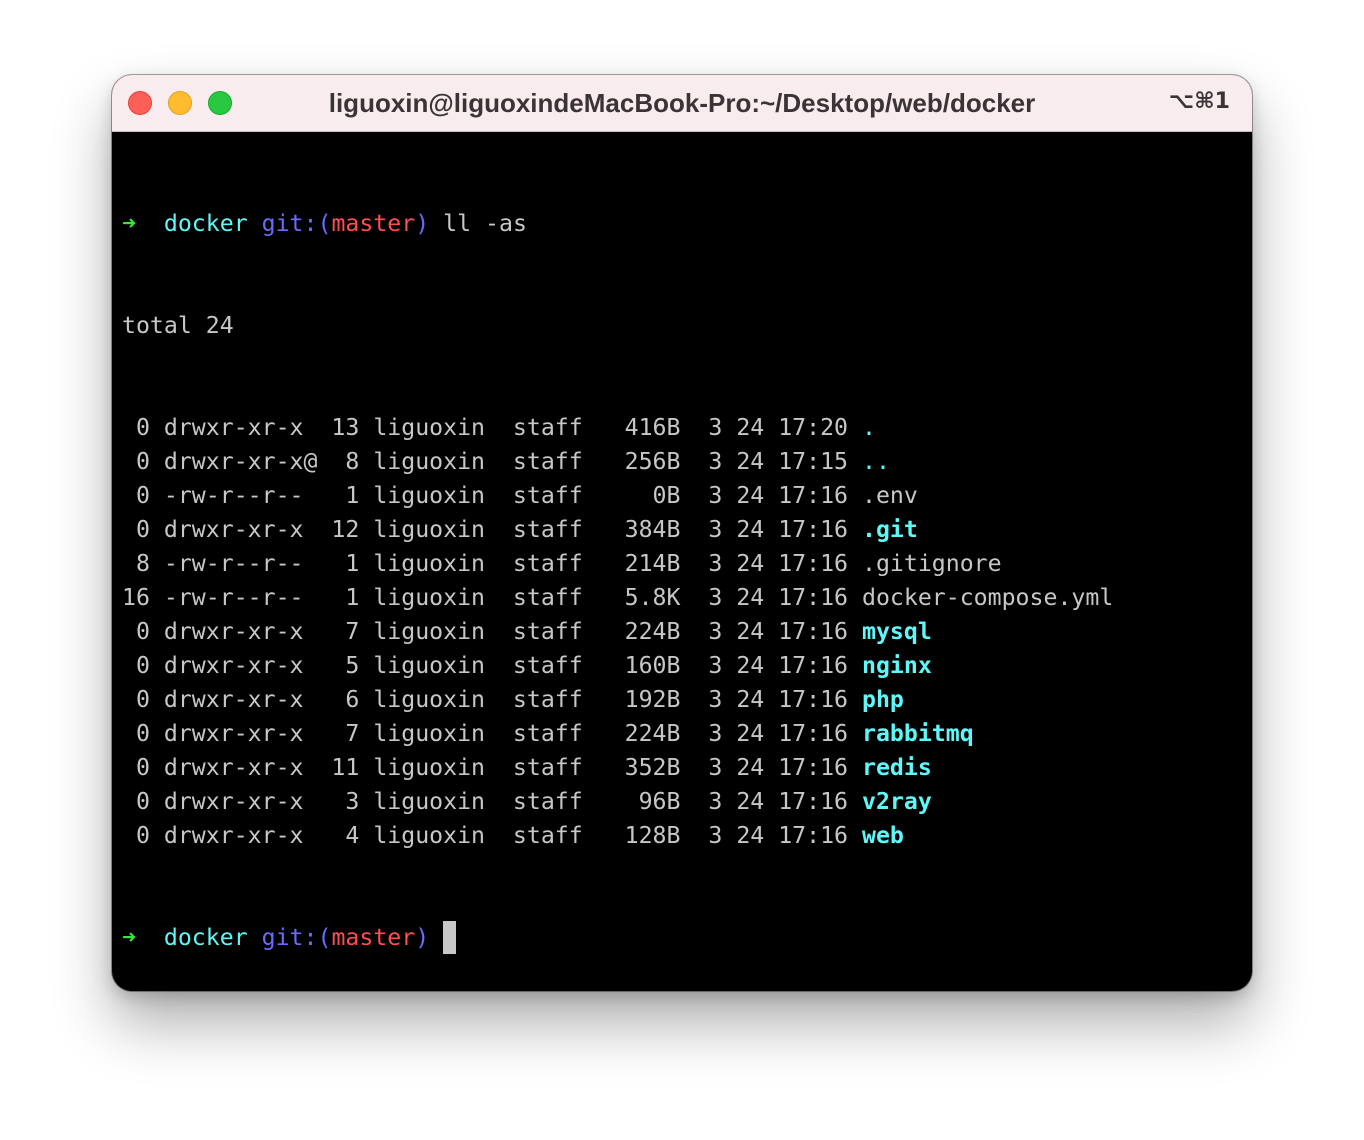  Describe the element at coordinates (345, 529) in the screenshot. I see `row-links: 12` at that location.